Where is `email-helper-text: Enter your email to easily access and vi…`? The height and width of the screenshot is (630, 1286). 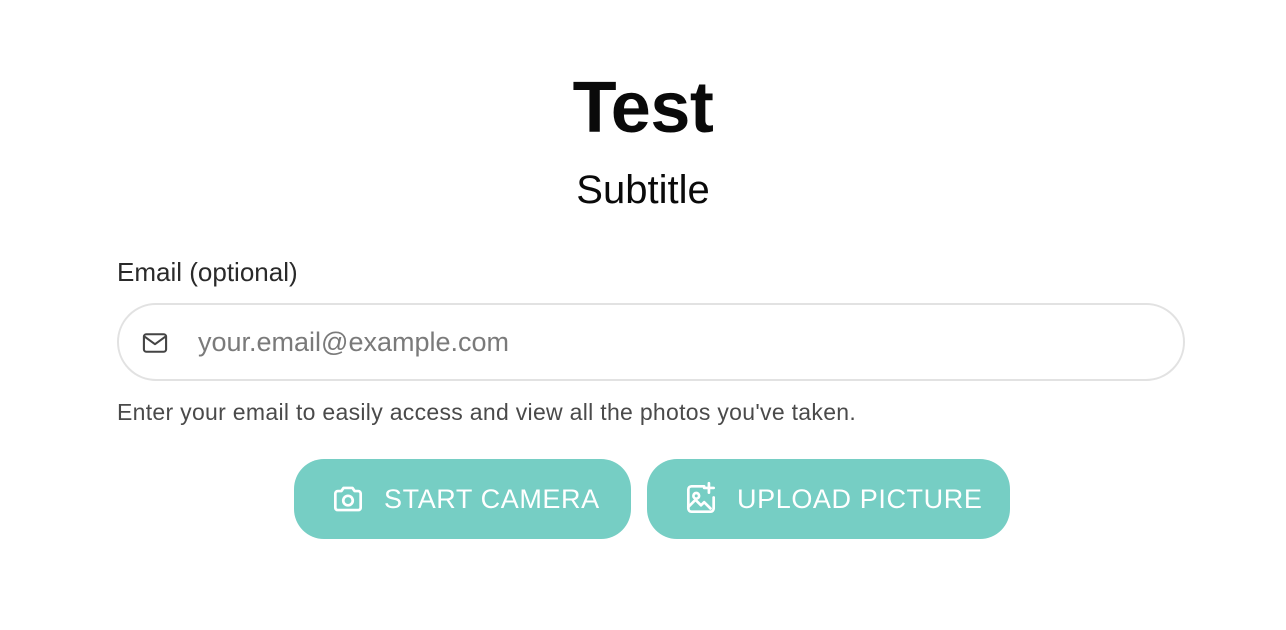 email-helper-text: Enter your email to easily access and vi… is located at coordinates (487, 412).